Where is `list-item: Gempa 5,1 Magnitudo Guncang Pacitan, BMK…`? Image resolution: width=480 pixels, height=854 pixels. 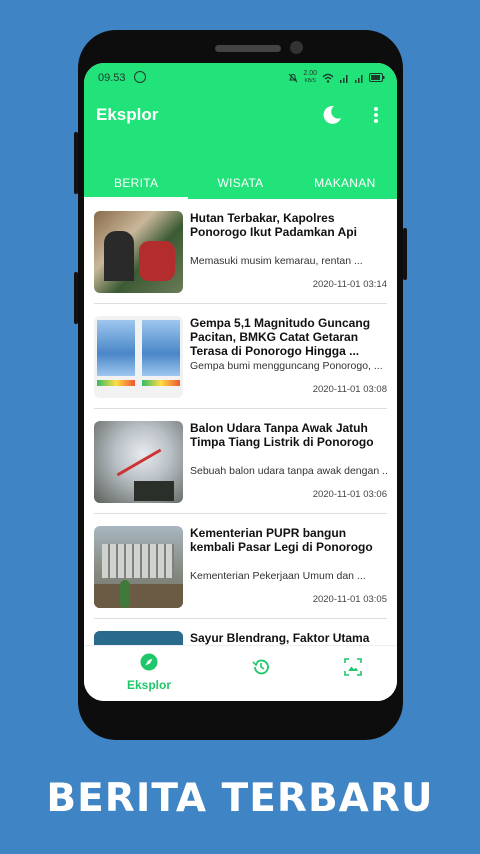 list-item: Gempa 5,1 Magnitudo Guncang Pacitan, BMK… is located at coordinates (240, 356).